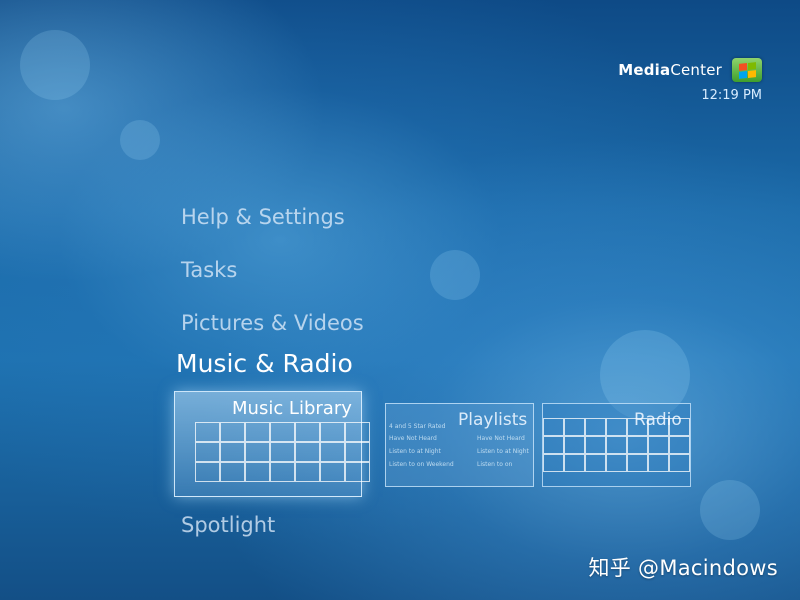  I want to click on playlist-item: Listen to on Weekend, so click(421, 464).